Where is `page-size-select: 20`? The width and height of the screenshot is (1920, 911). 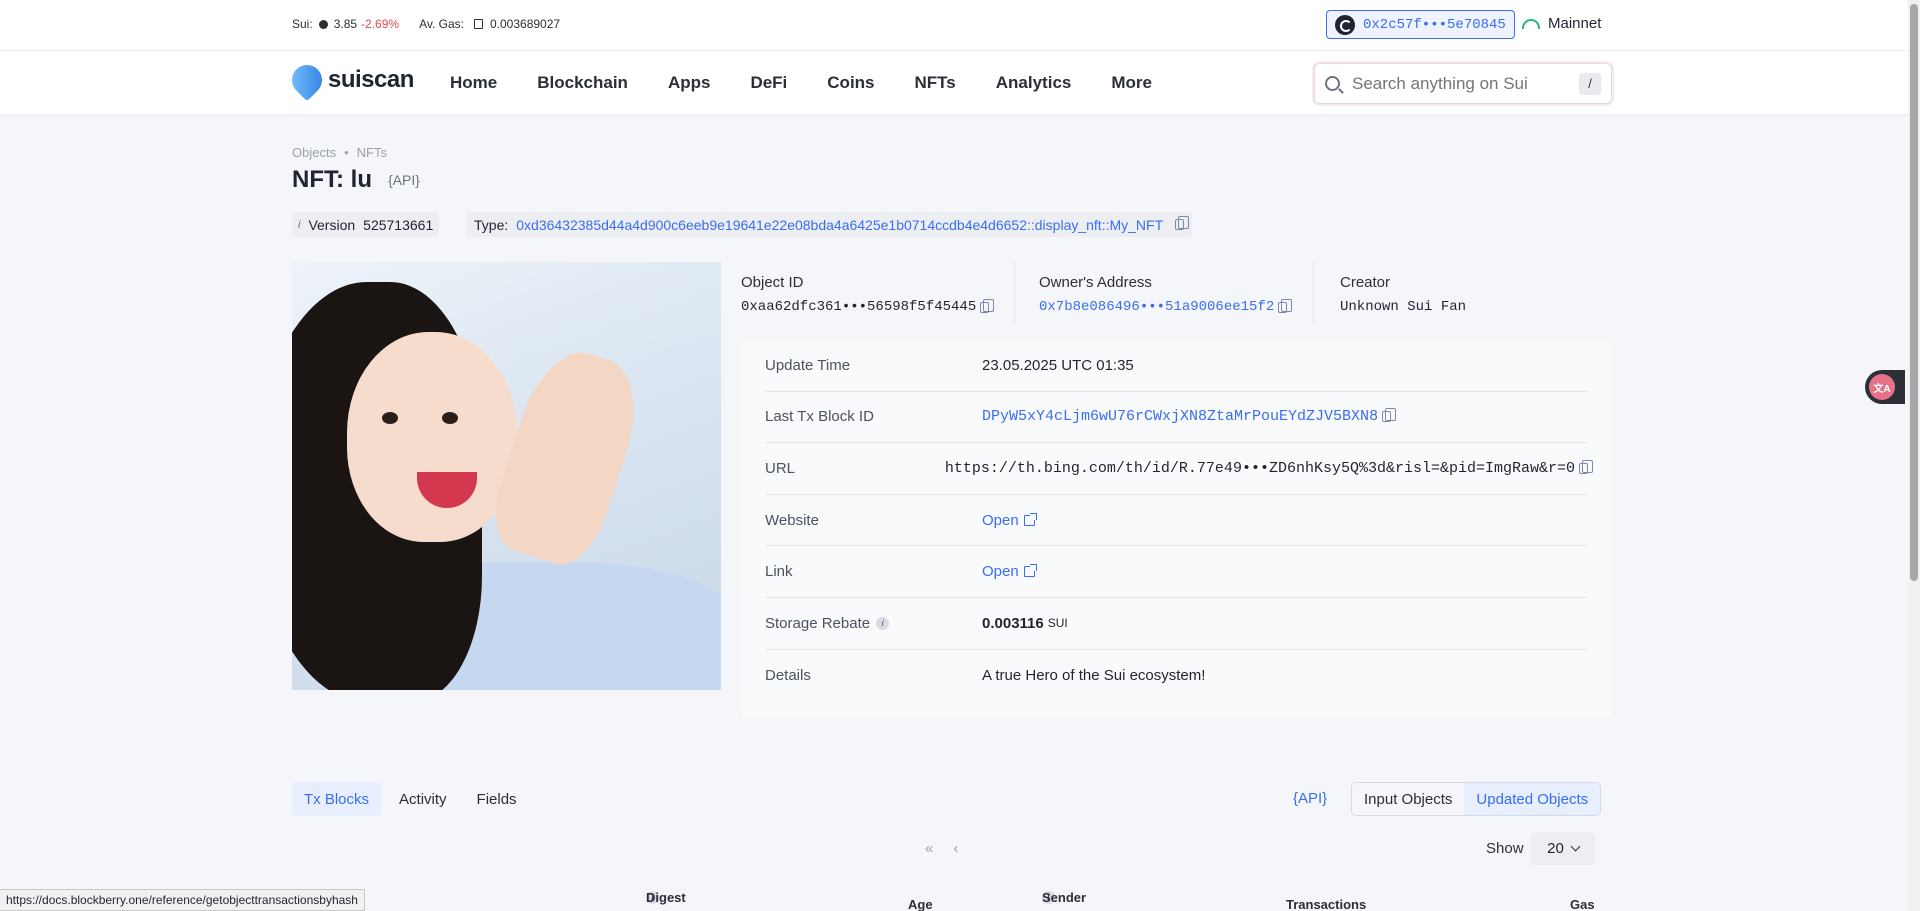 page-size-select: 20 is located at coordinates (1563, 848).